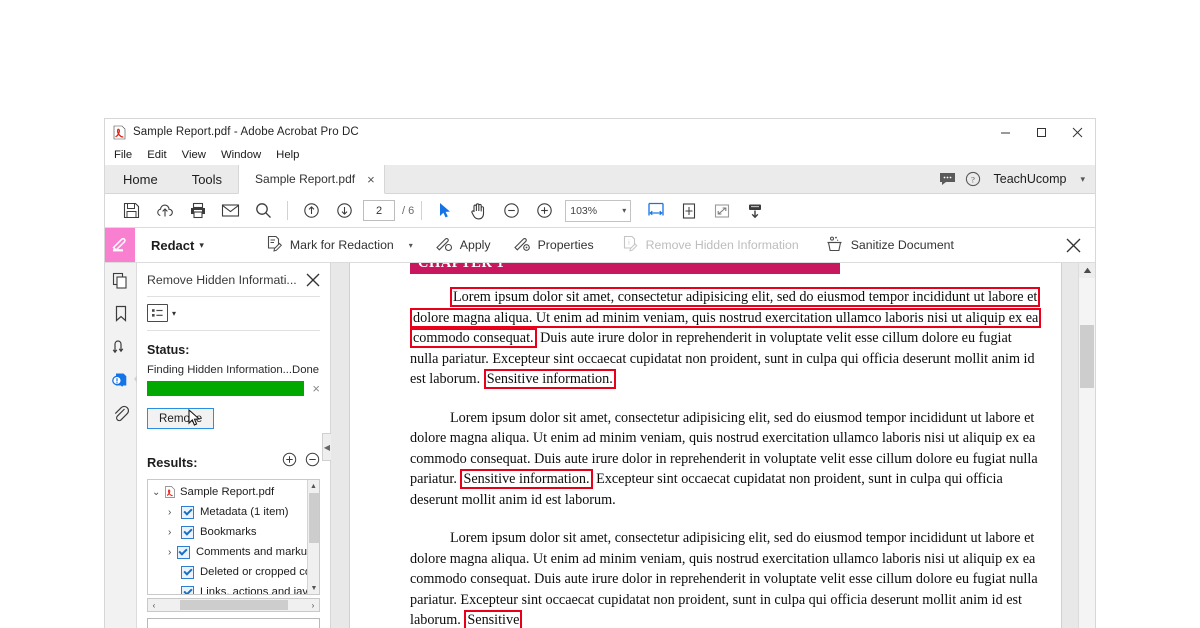  Describe the element at coordinates (947, 179) in the screenshot. I see `comment-icon` at that location.